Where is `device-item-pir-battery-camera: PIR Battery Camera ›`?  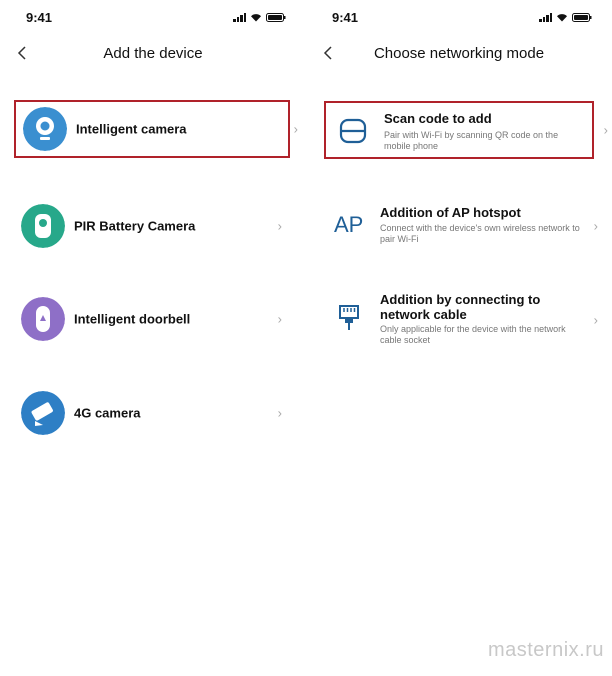 device-item-pir-battery-camera: PIR Battery Camera › is located at coordinates (150, 226).